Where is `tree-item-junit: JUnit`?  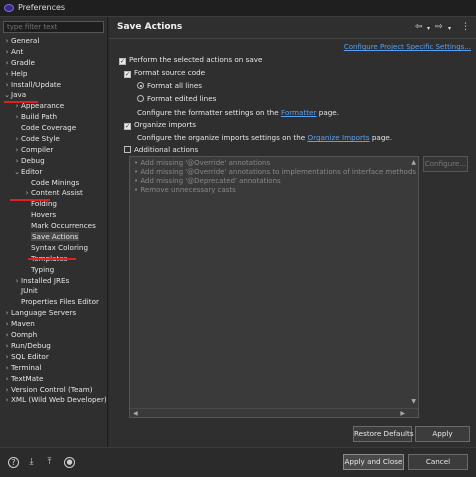
tree-item-junit: JUnit is located at coordinates (53, 291).